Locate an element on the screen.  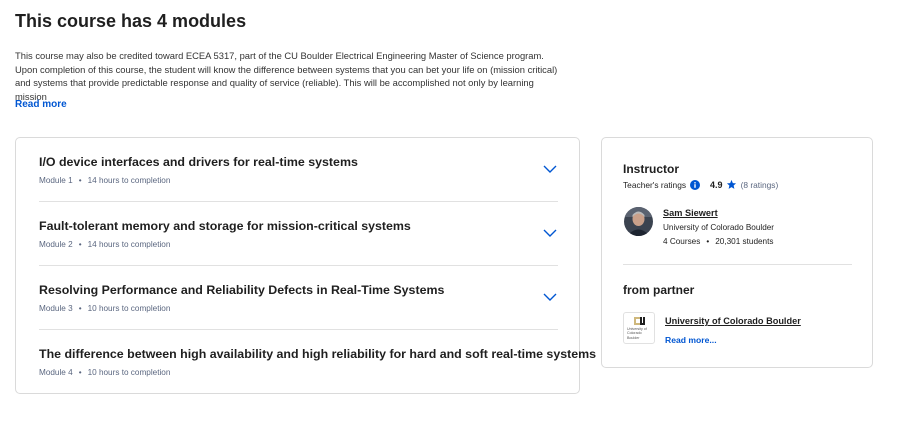
ratings-label: Teacher's ratings is located at coordinates (655, 184).